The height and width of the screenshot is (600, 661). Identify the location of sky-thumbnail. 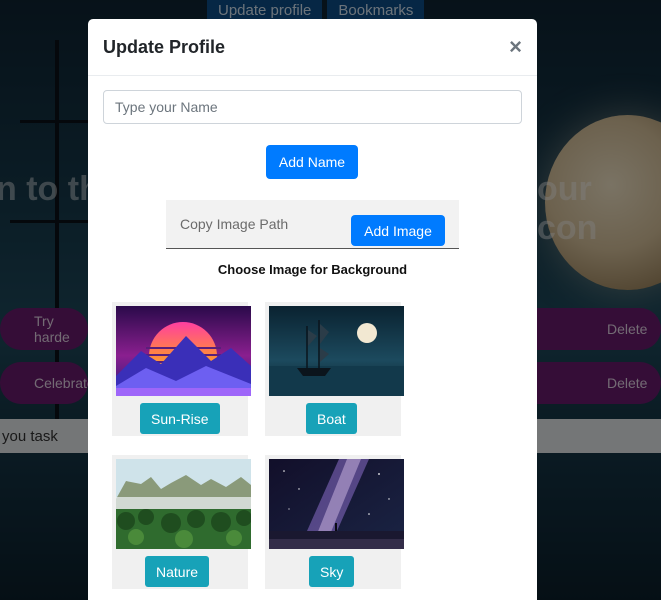
(336, 504).